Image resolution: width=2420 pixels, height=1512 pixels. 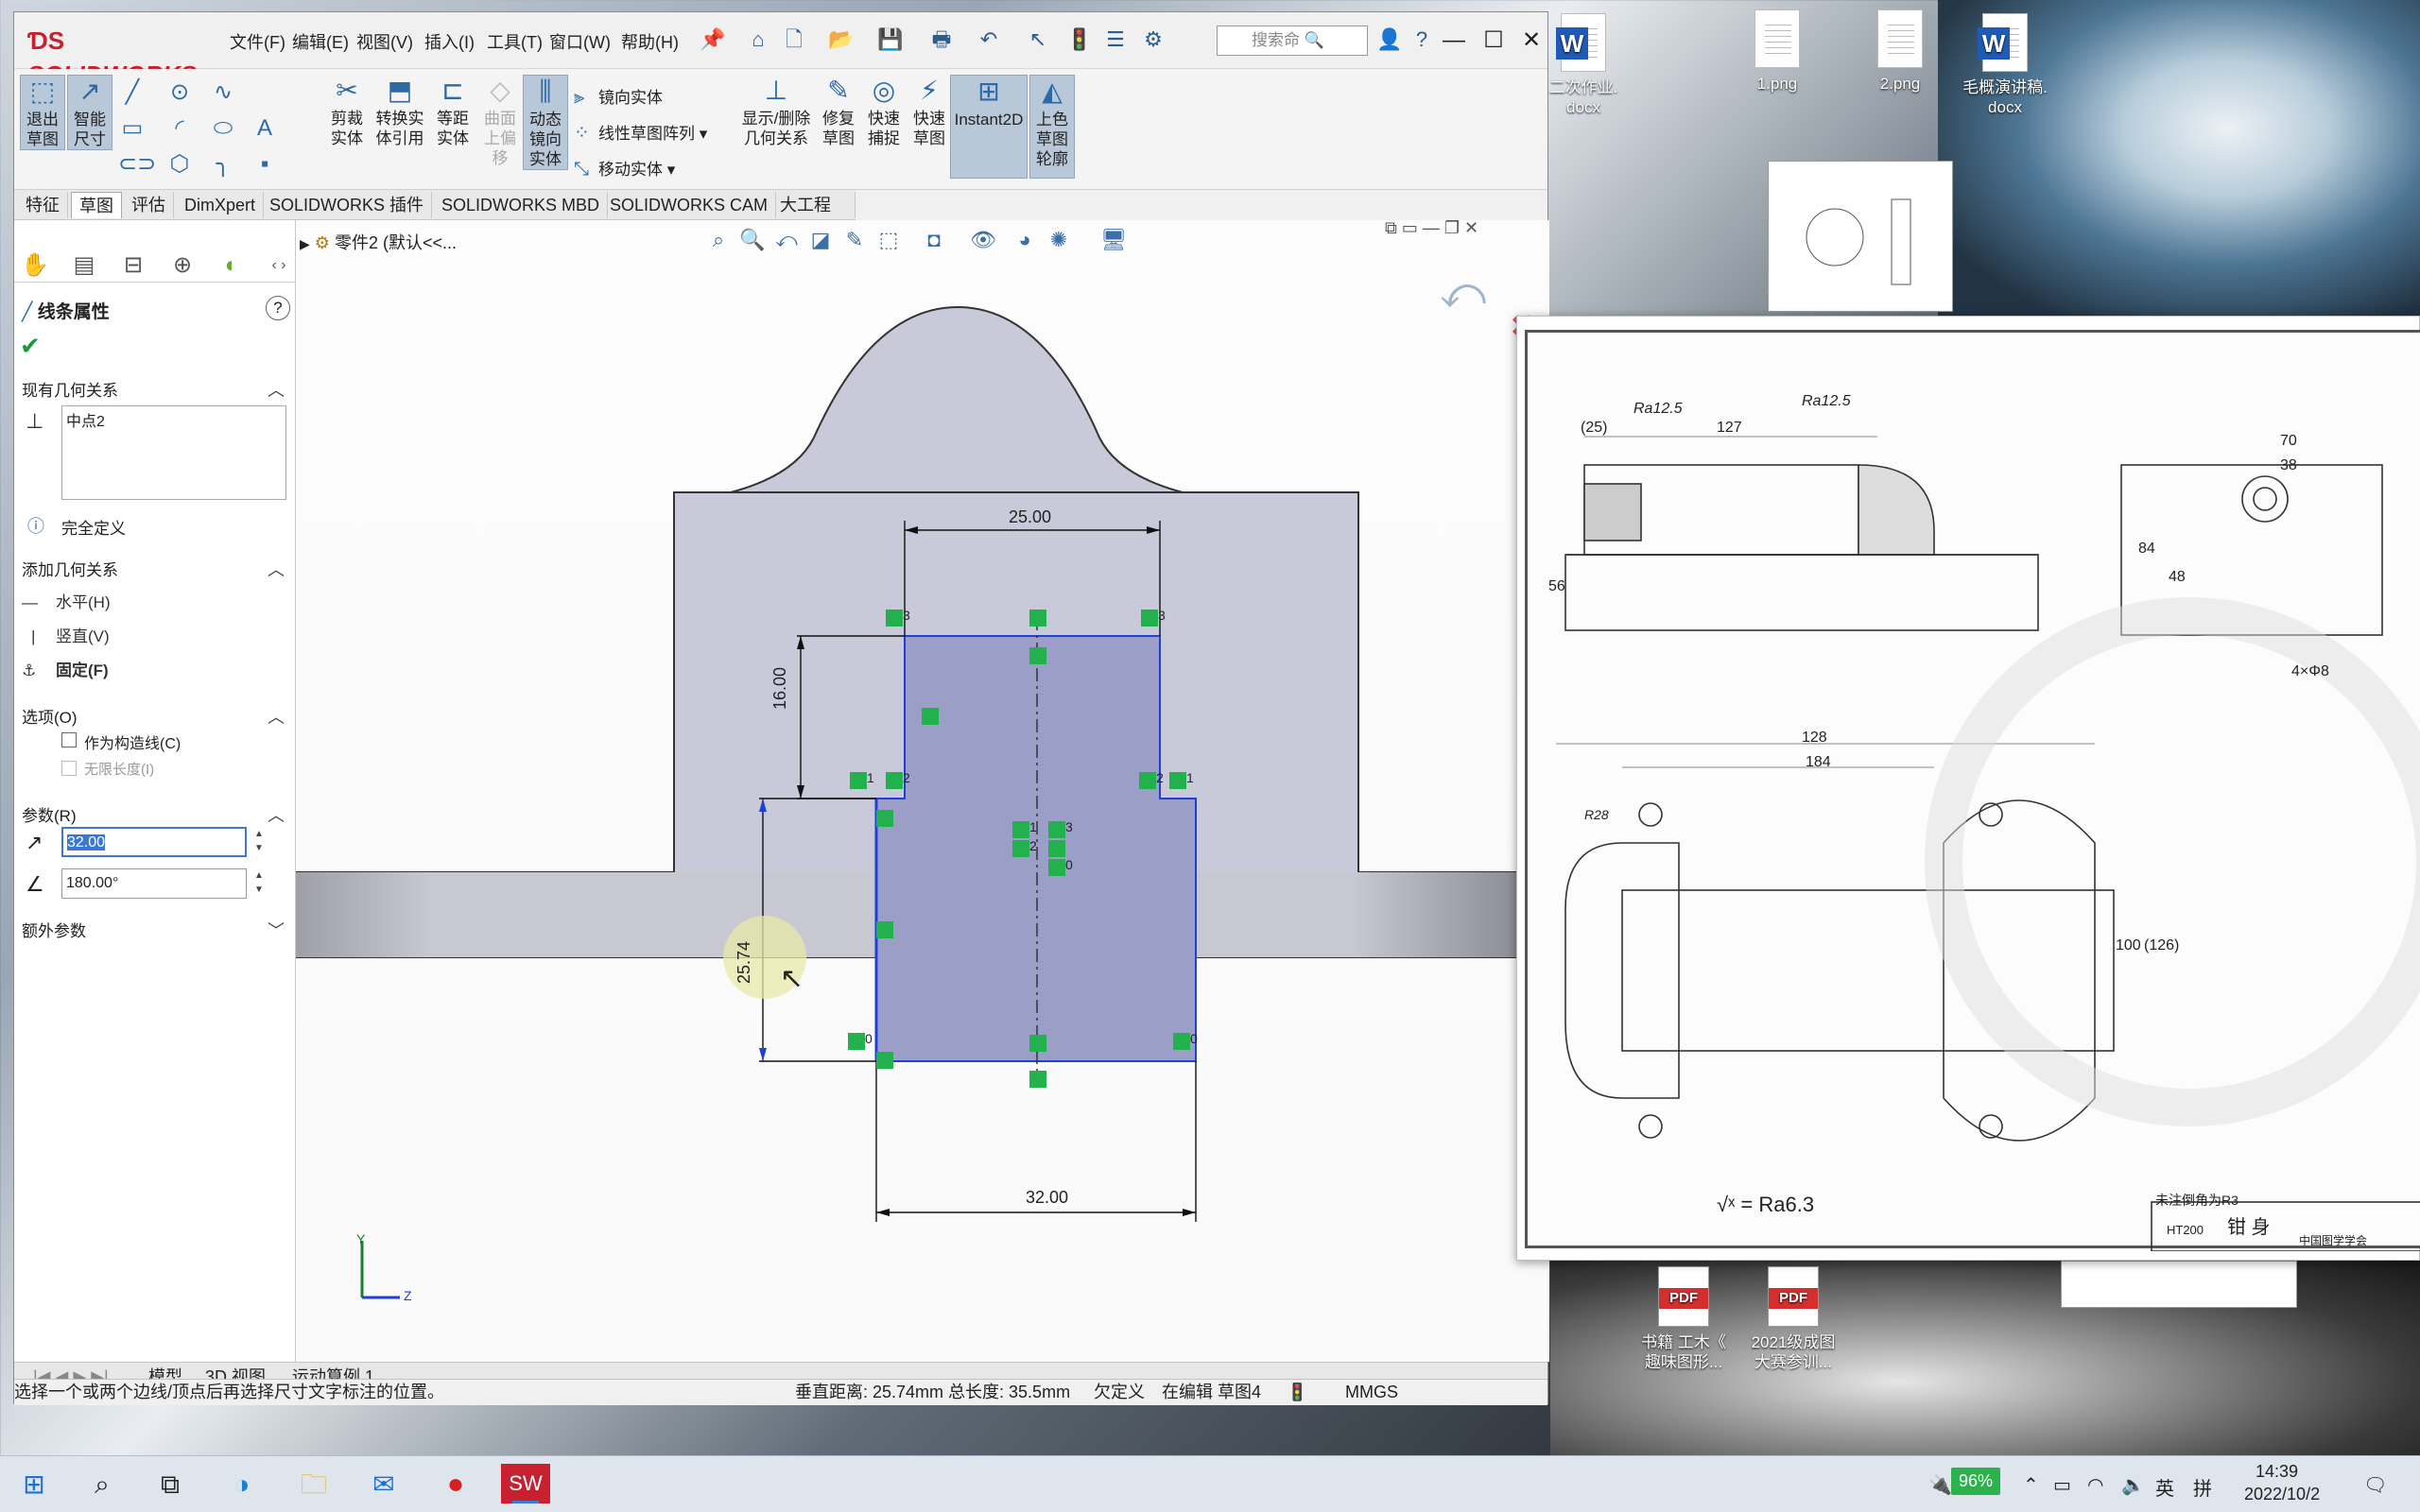 I want to click on ok-checkmark-icon: ✔, so click(x=30, y=346).